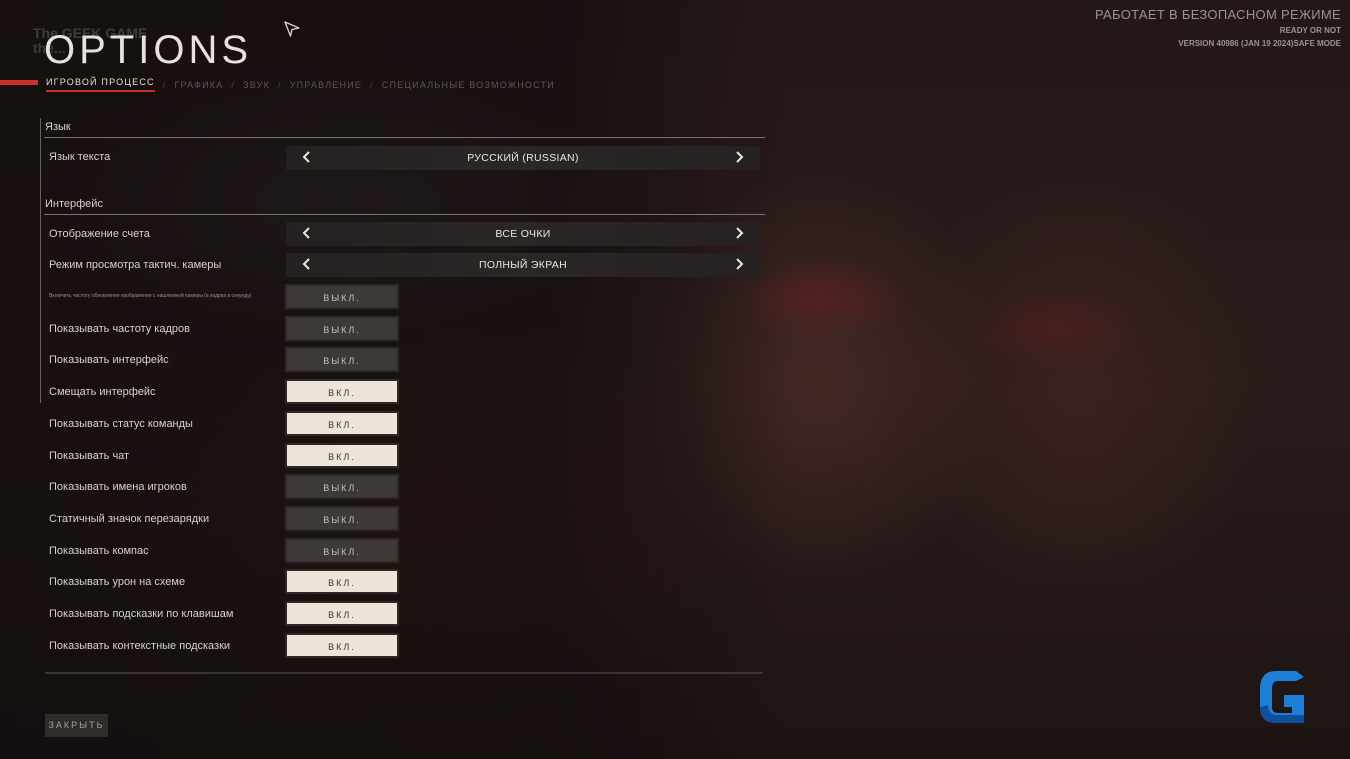 Image resolution: width=1350 pixels, height=759 pixels. What do you see at coordinates (99, 551) in the screenshot?
I see `show-compass-label: Показывать компас` at bounding box center [99, 551].